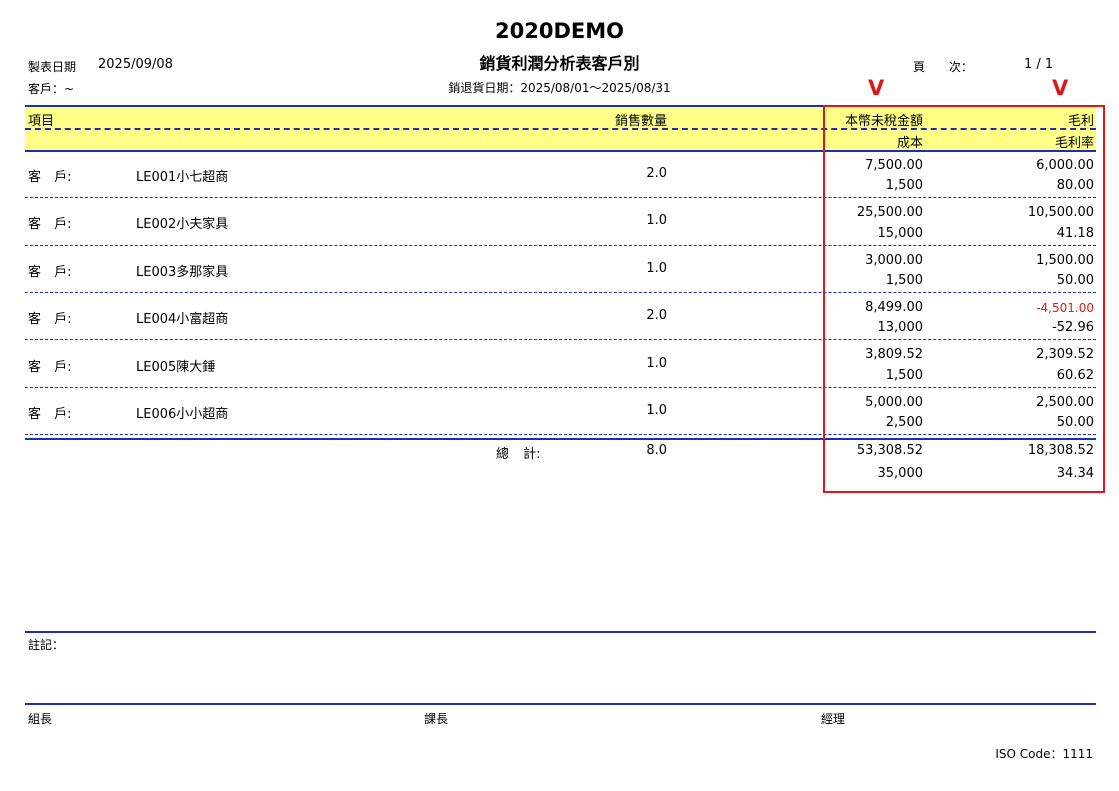  Describe the element at coordinates (1044, 754) in the screenshot. I see `iso-code: ISO Code：1111` at that location.